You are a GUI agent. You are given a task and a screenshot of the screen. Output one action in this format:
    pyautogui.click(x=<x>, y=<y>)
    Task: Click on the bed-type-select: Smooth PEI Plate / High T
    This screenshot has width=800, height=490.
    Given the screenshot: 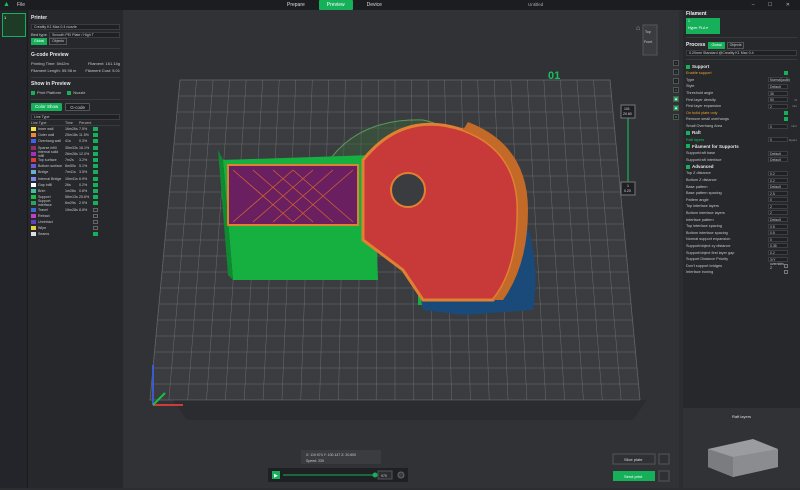 What is the action you would take?
    pyautogui.click(x=84, y=34)
    